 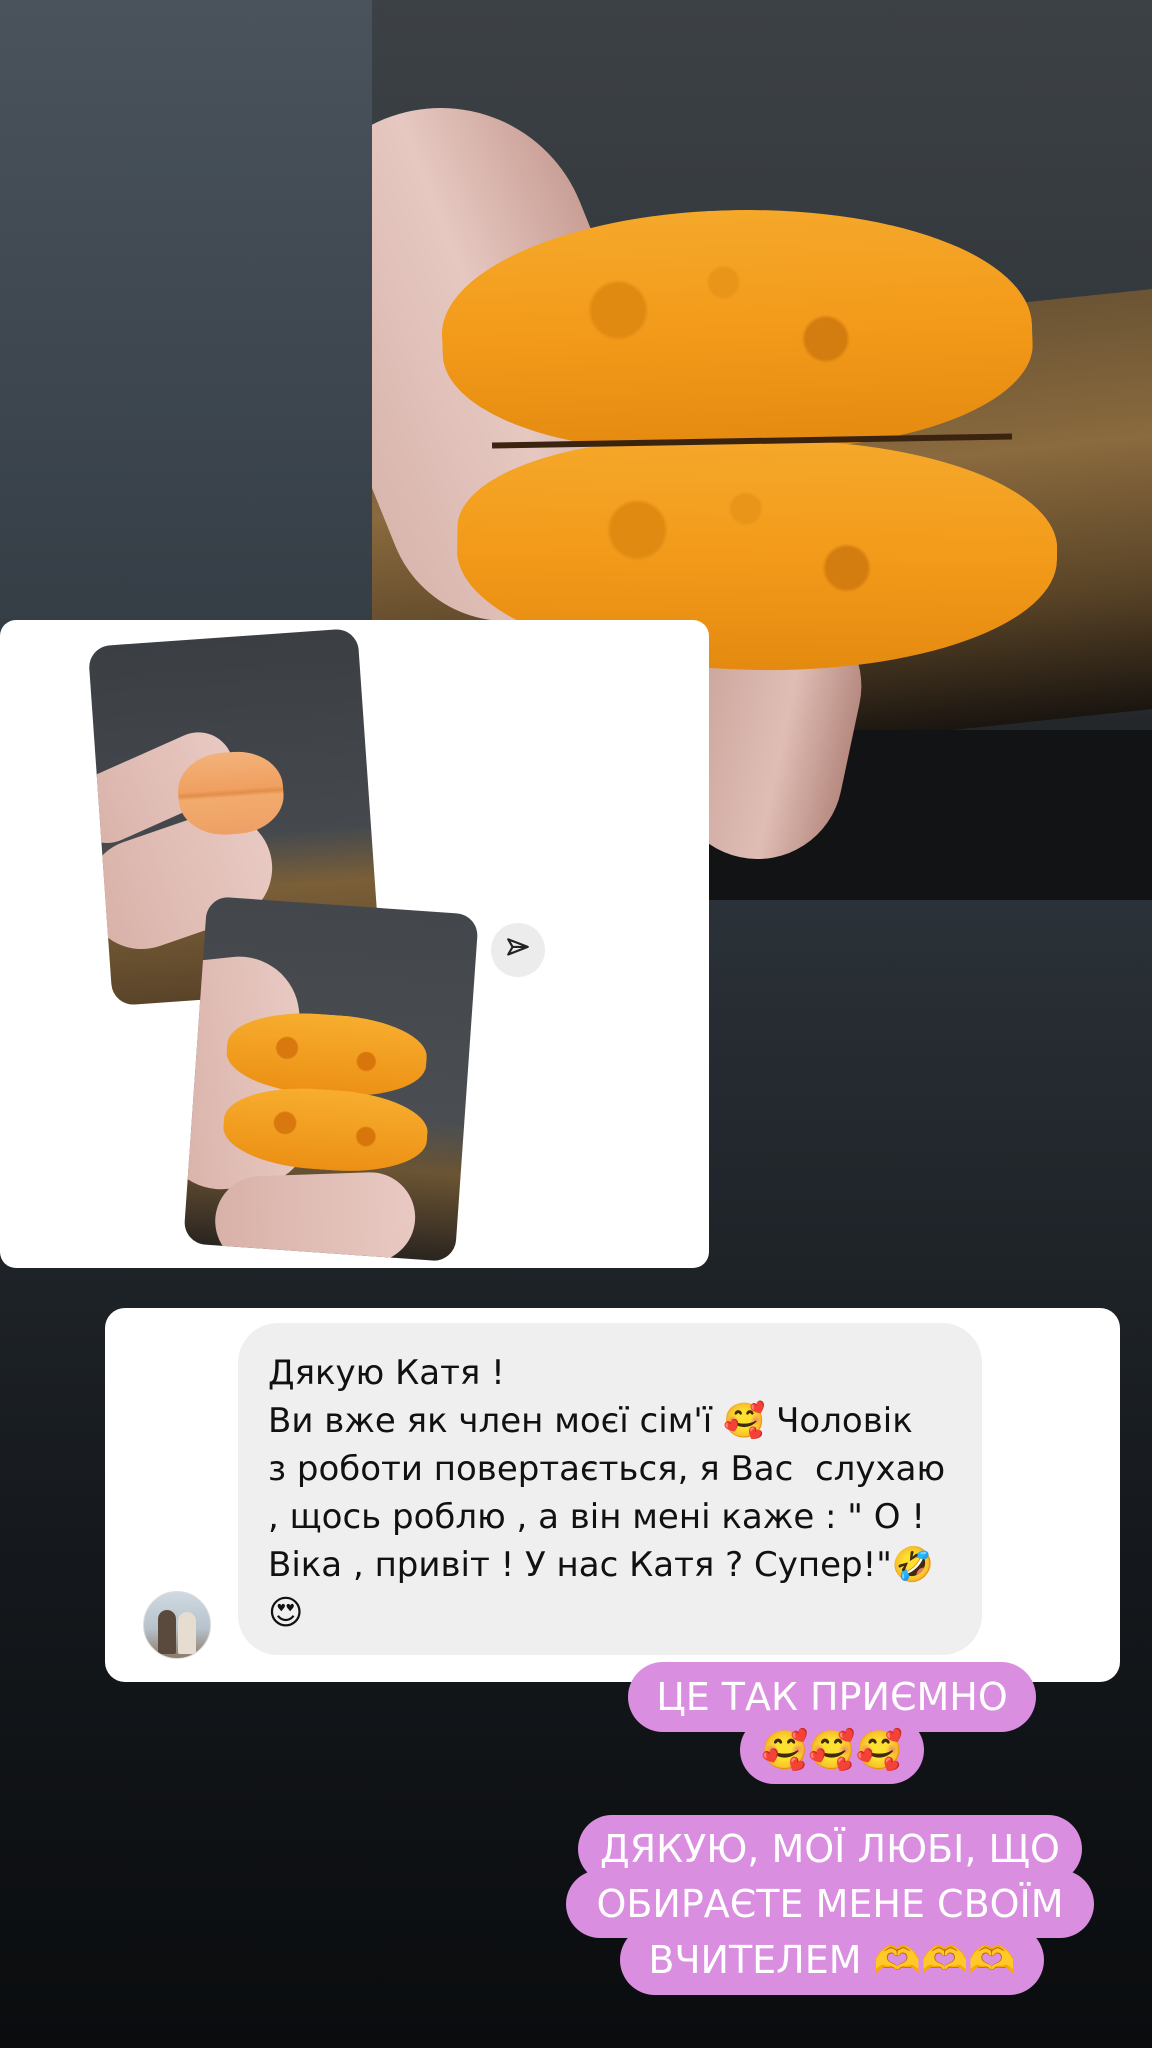 I want to click on post-photo-halved-macaron, so click(x=331, y=1079).